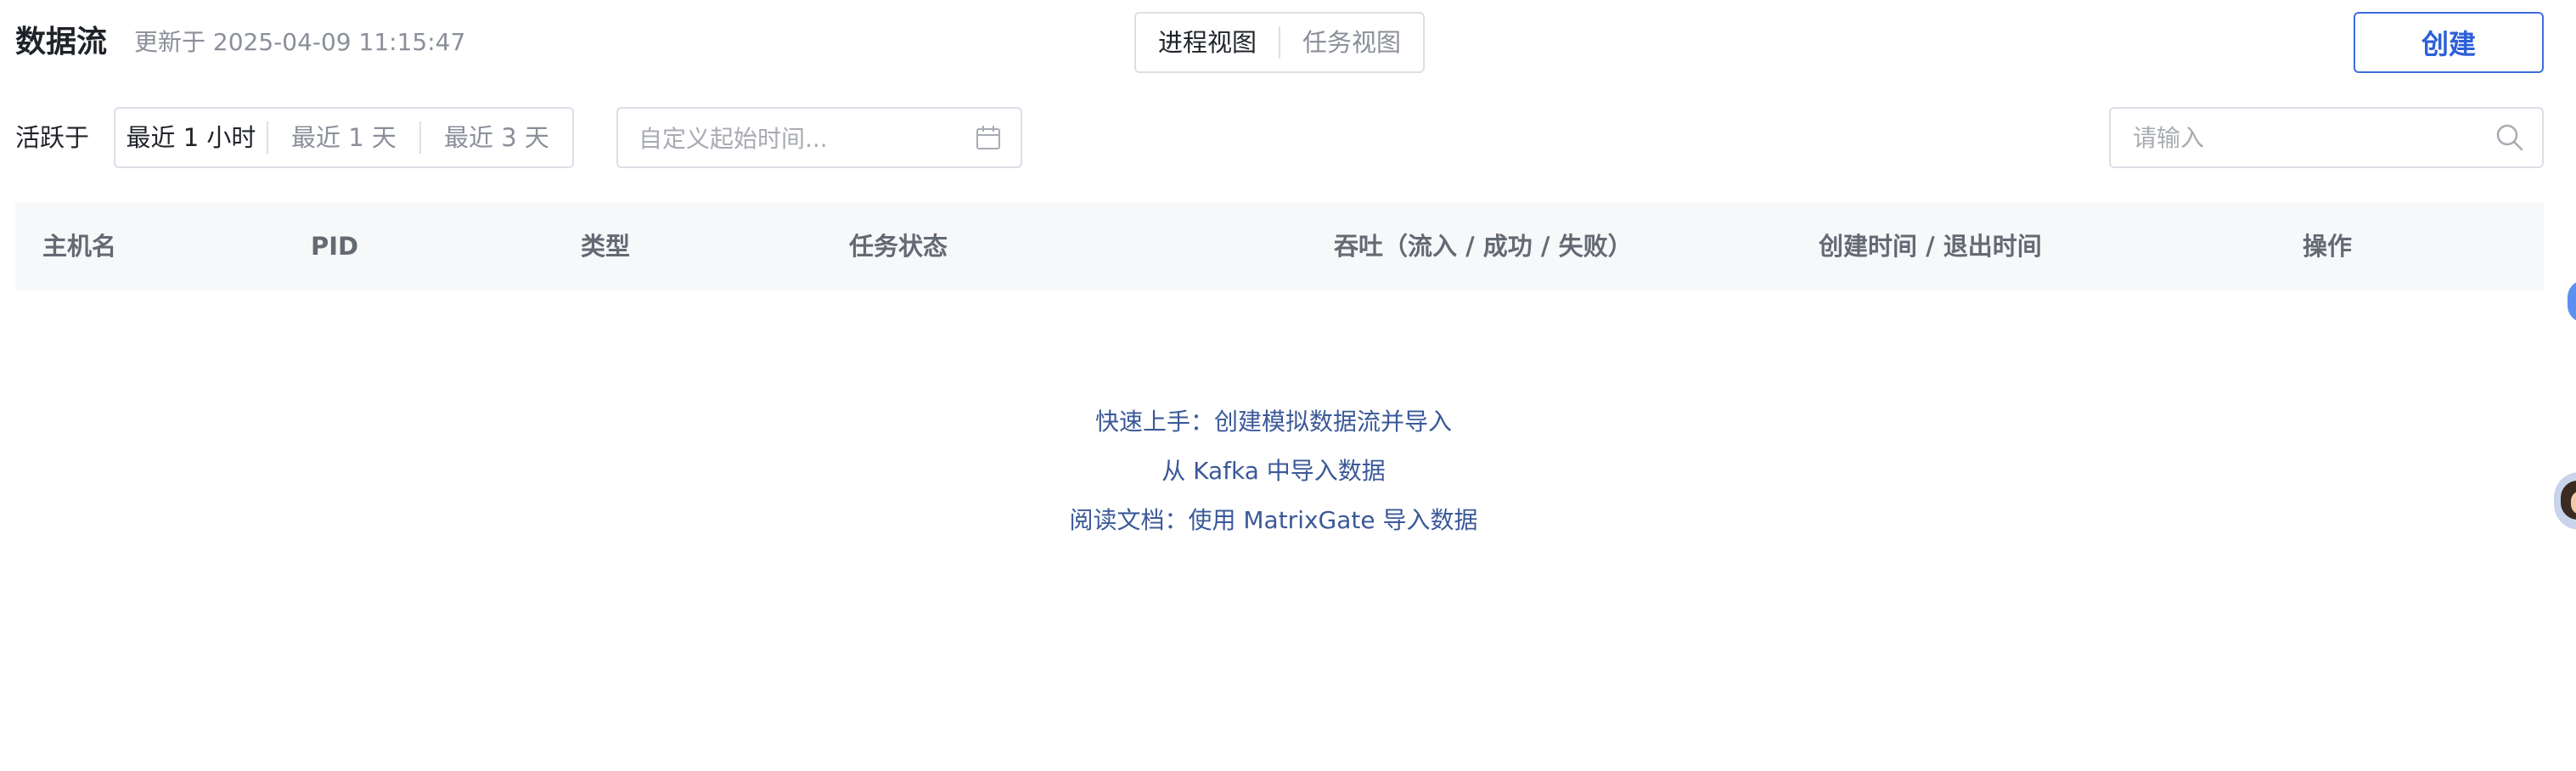  I want to click on column-task-status: 任务状态, so click(899, 247).